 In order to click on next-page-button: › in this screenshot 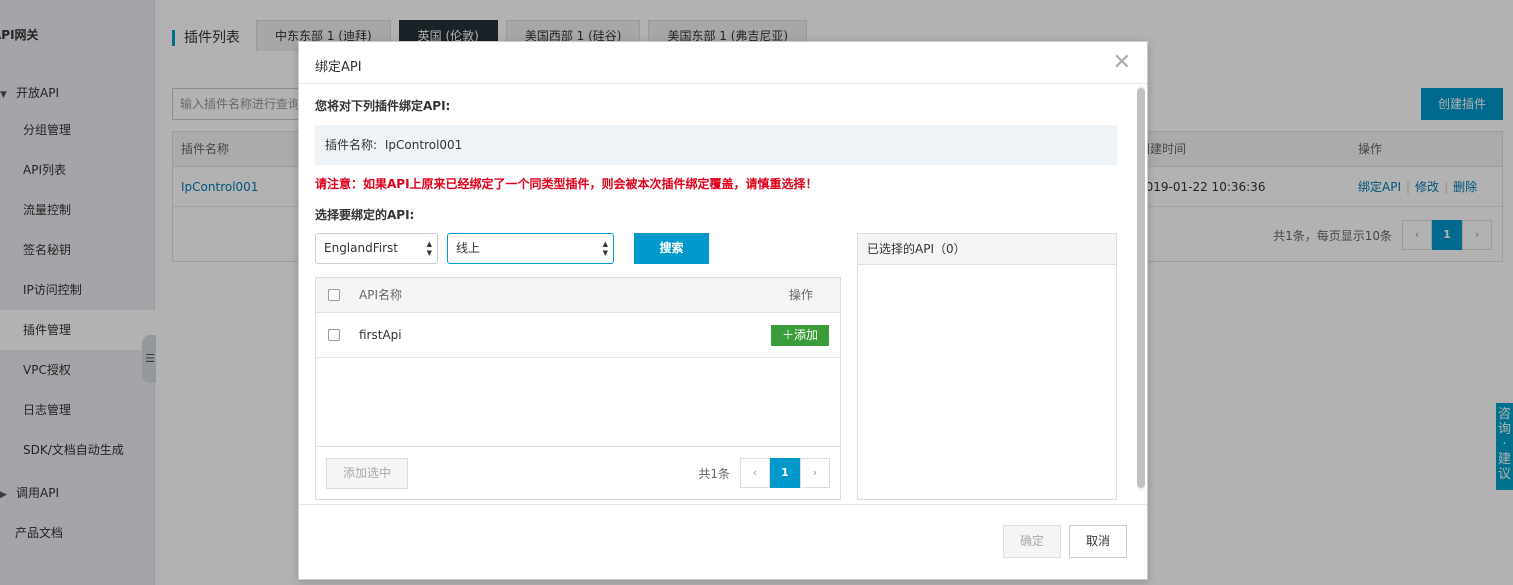, I will do `click(815, 473)`.